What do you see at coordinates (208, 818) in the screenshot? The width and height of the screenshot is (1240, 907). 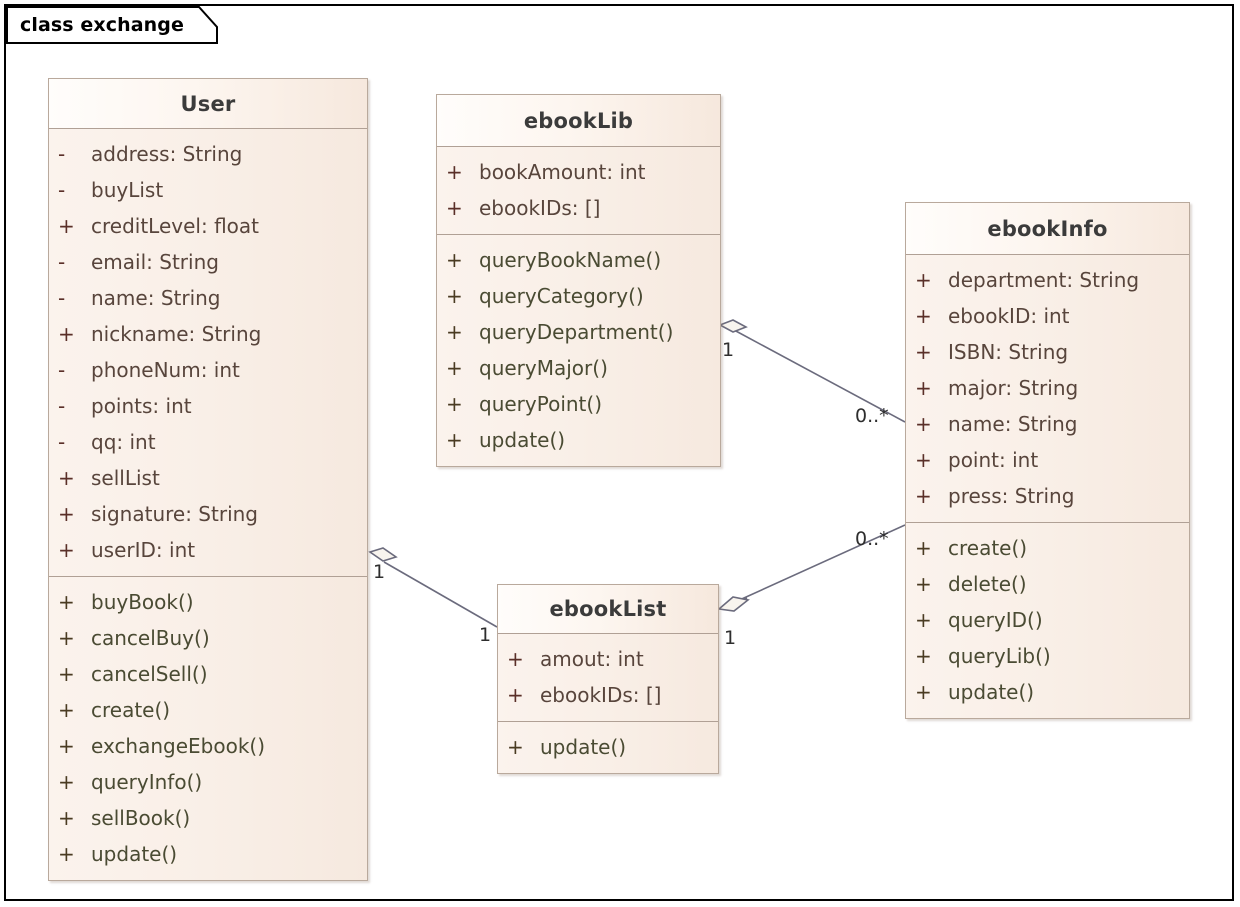 I see `uml-operations-row: + sellBook()` at bounding box center [208, 818].